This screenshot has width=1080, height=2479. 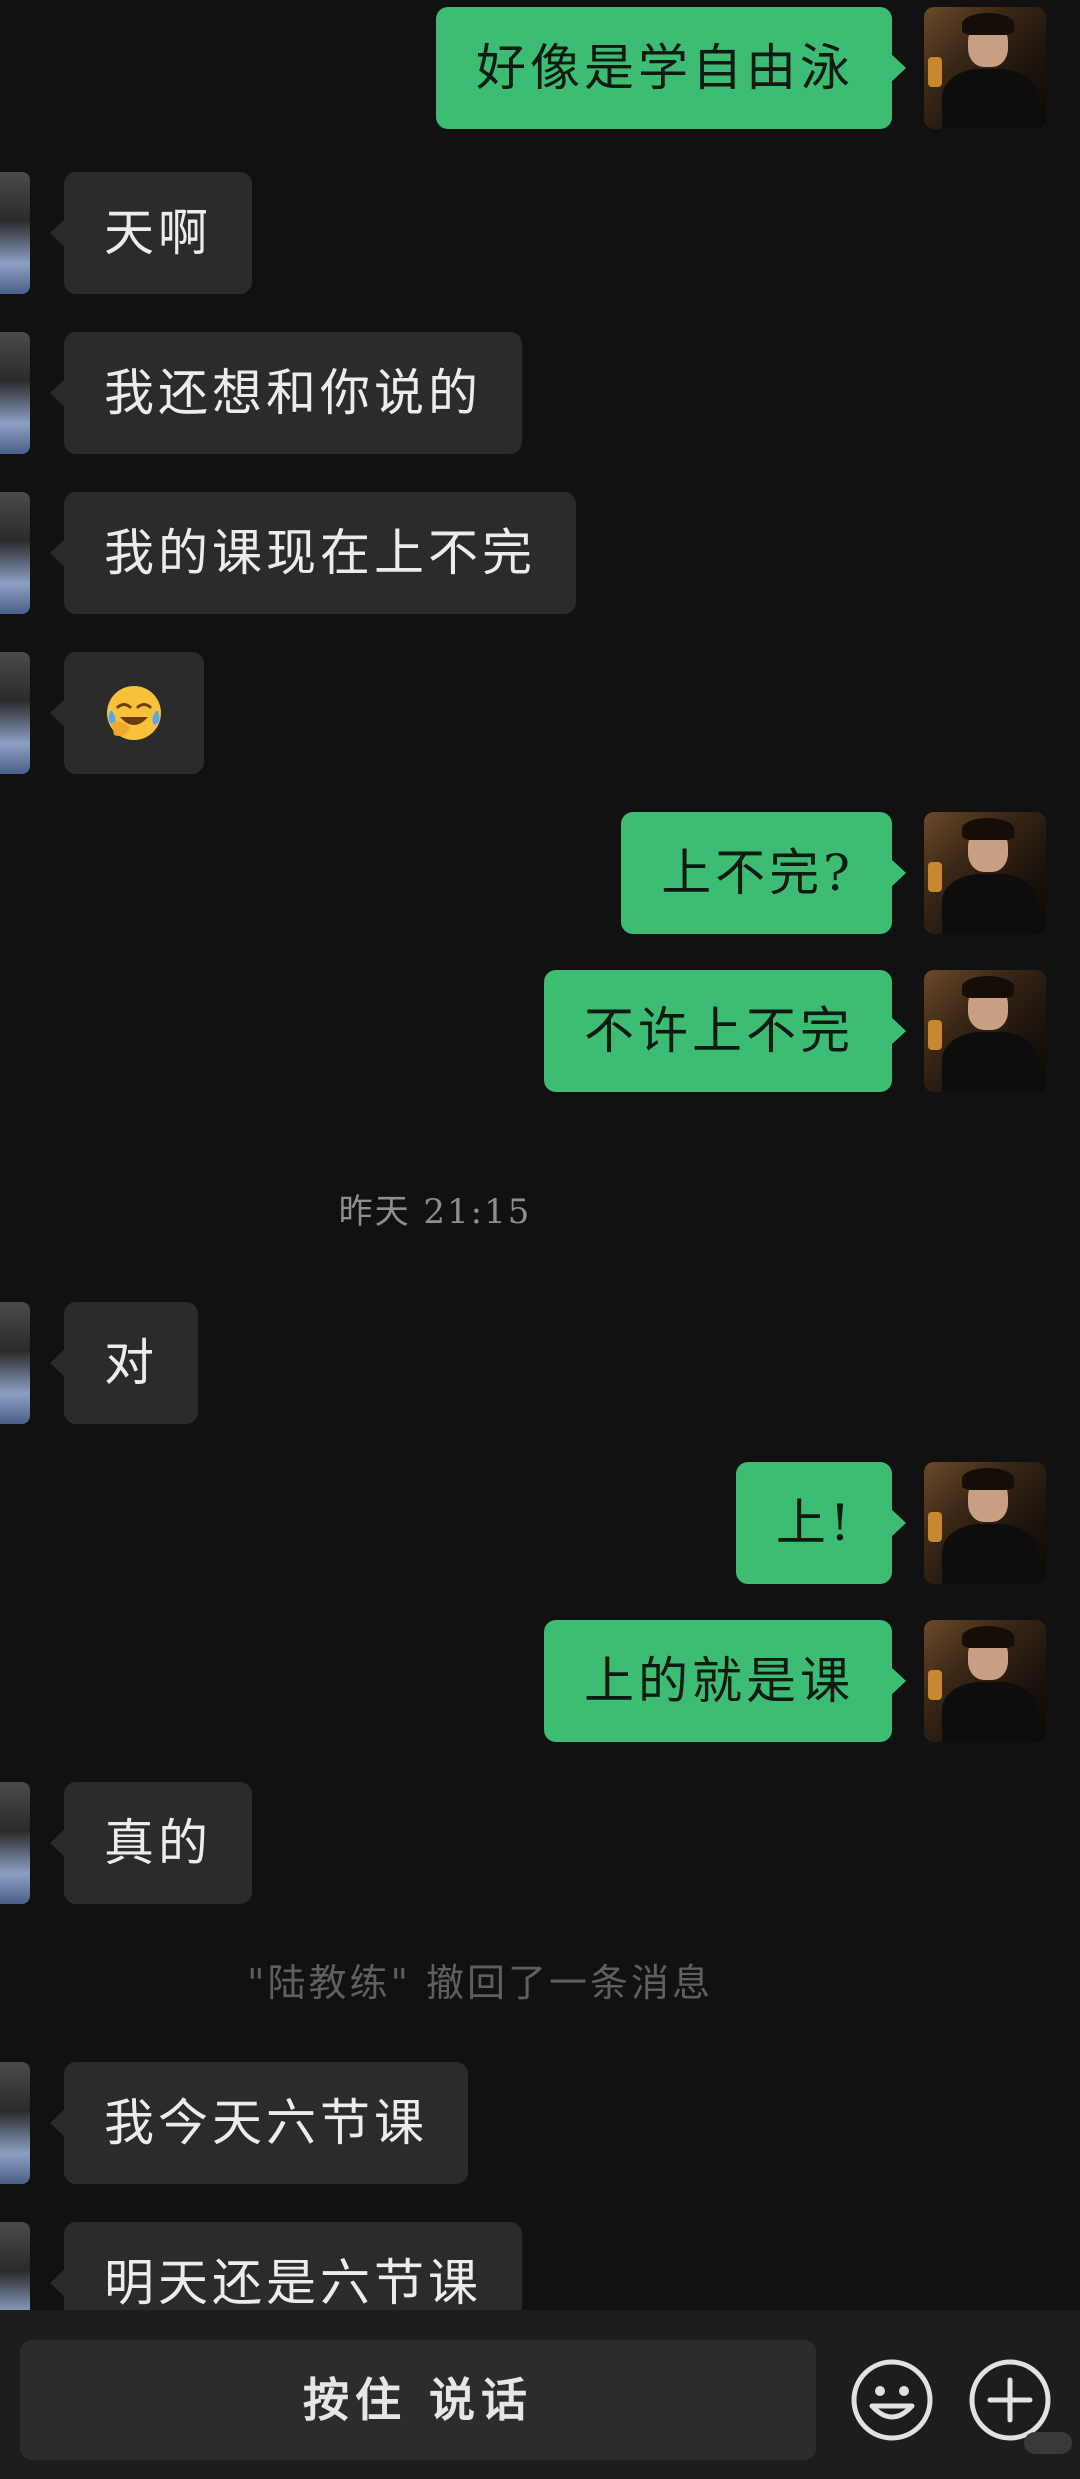 What do you see at coordinates (158, 233) in the screenshot?
I see `message-text: 天啊` at bounding box center [158, 233].